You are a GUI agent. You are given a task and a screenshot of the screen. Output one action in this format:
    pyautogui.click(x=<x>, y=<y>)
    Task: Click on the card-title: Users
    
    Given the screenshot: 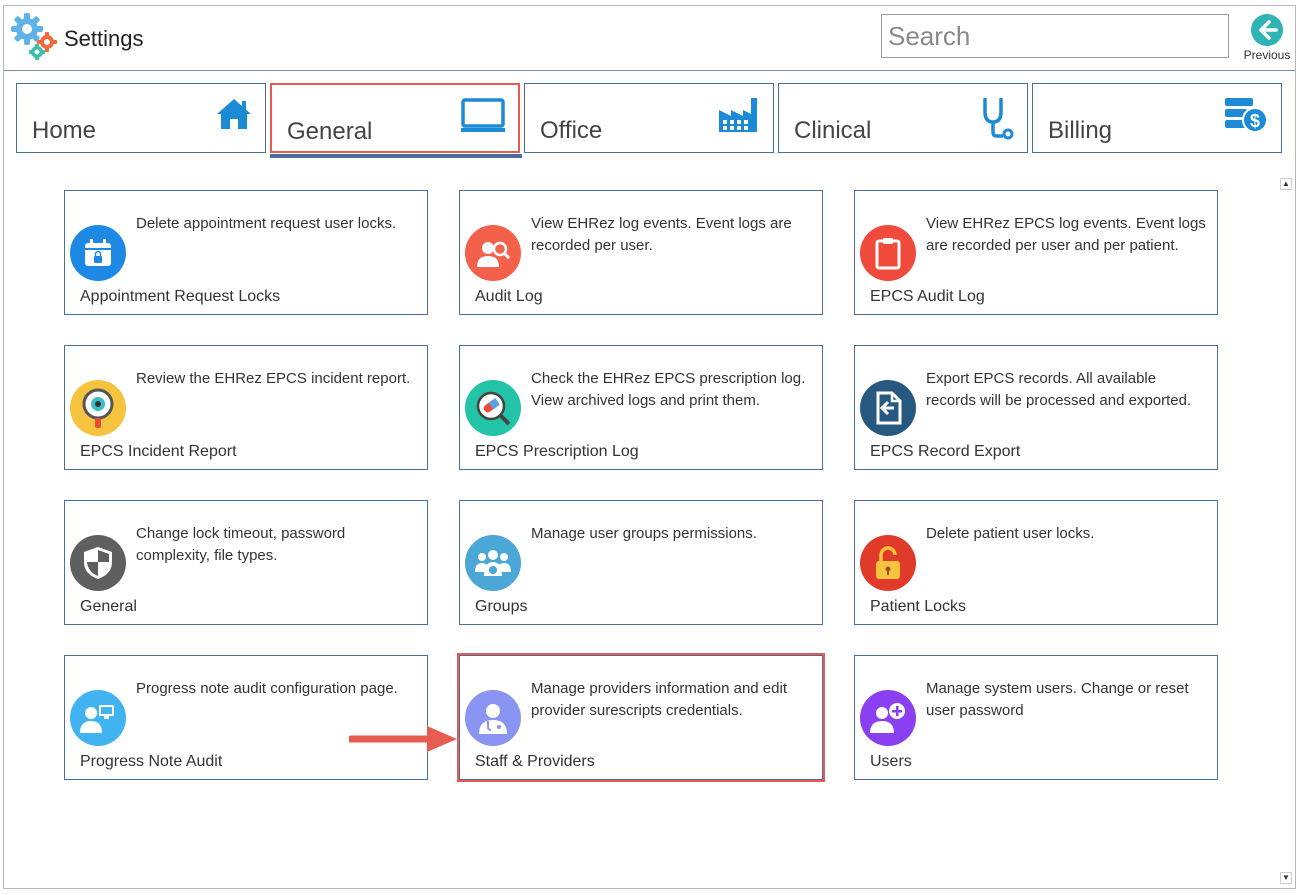 What is the action you would take?
    pyautogui.click(x=891, y=761)
    